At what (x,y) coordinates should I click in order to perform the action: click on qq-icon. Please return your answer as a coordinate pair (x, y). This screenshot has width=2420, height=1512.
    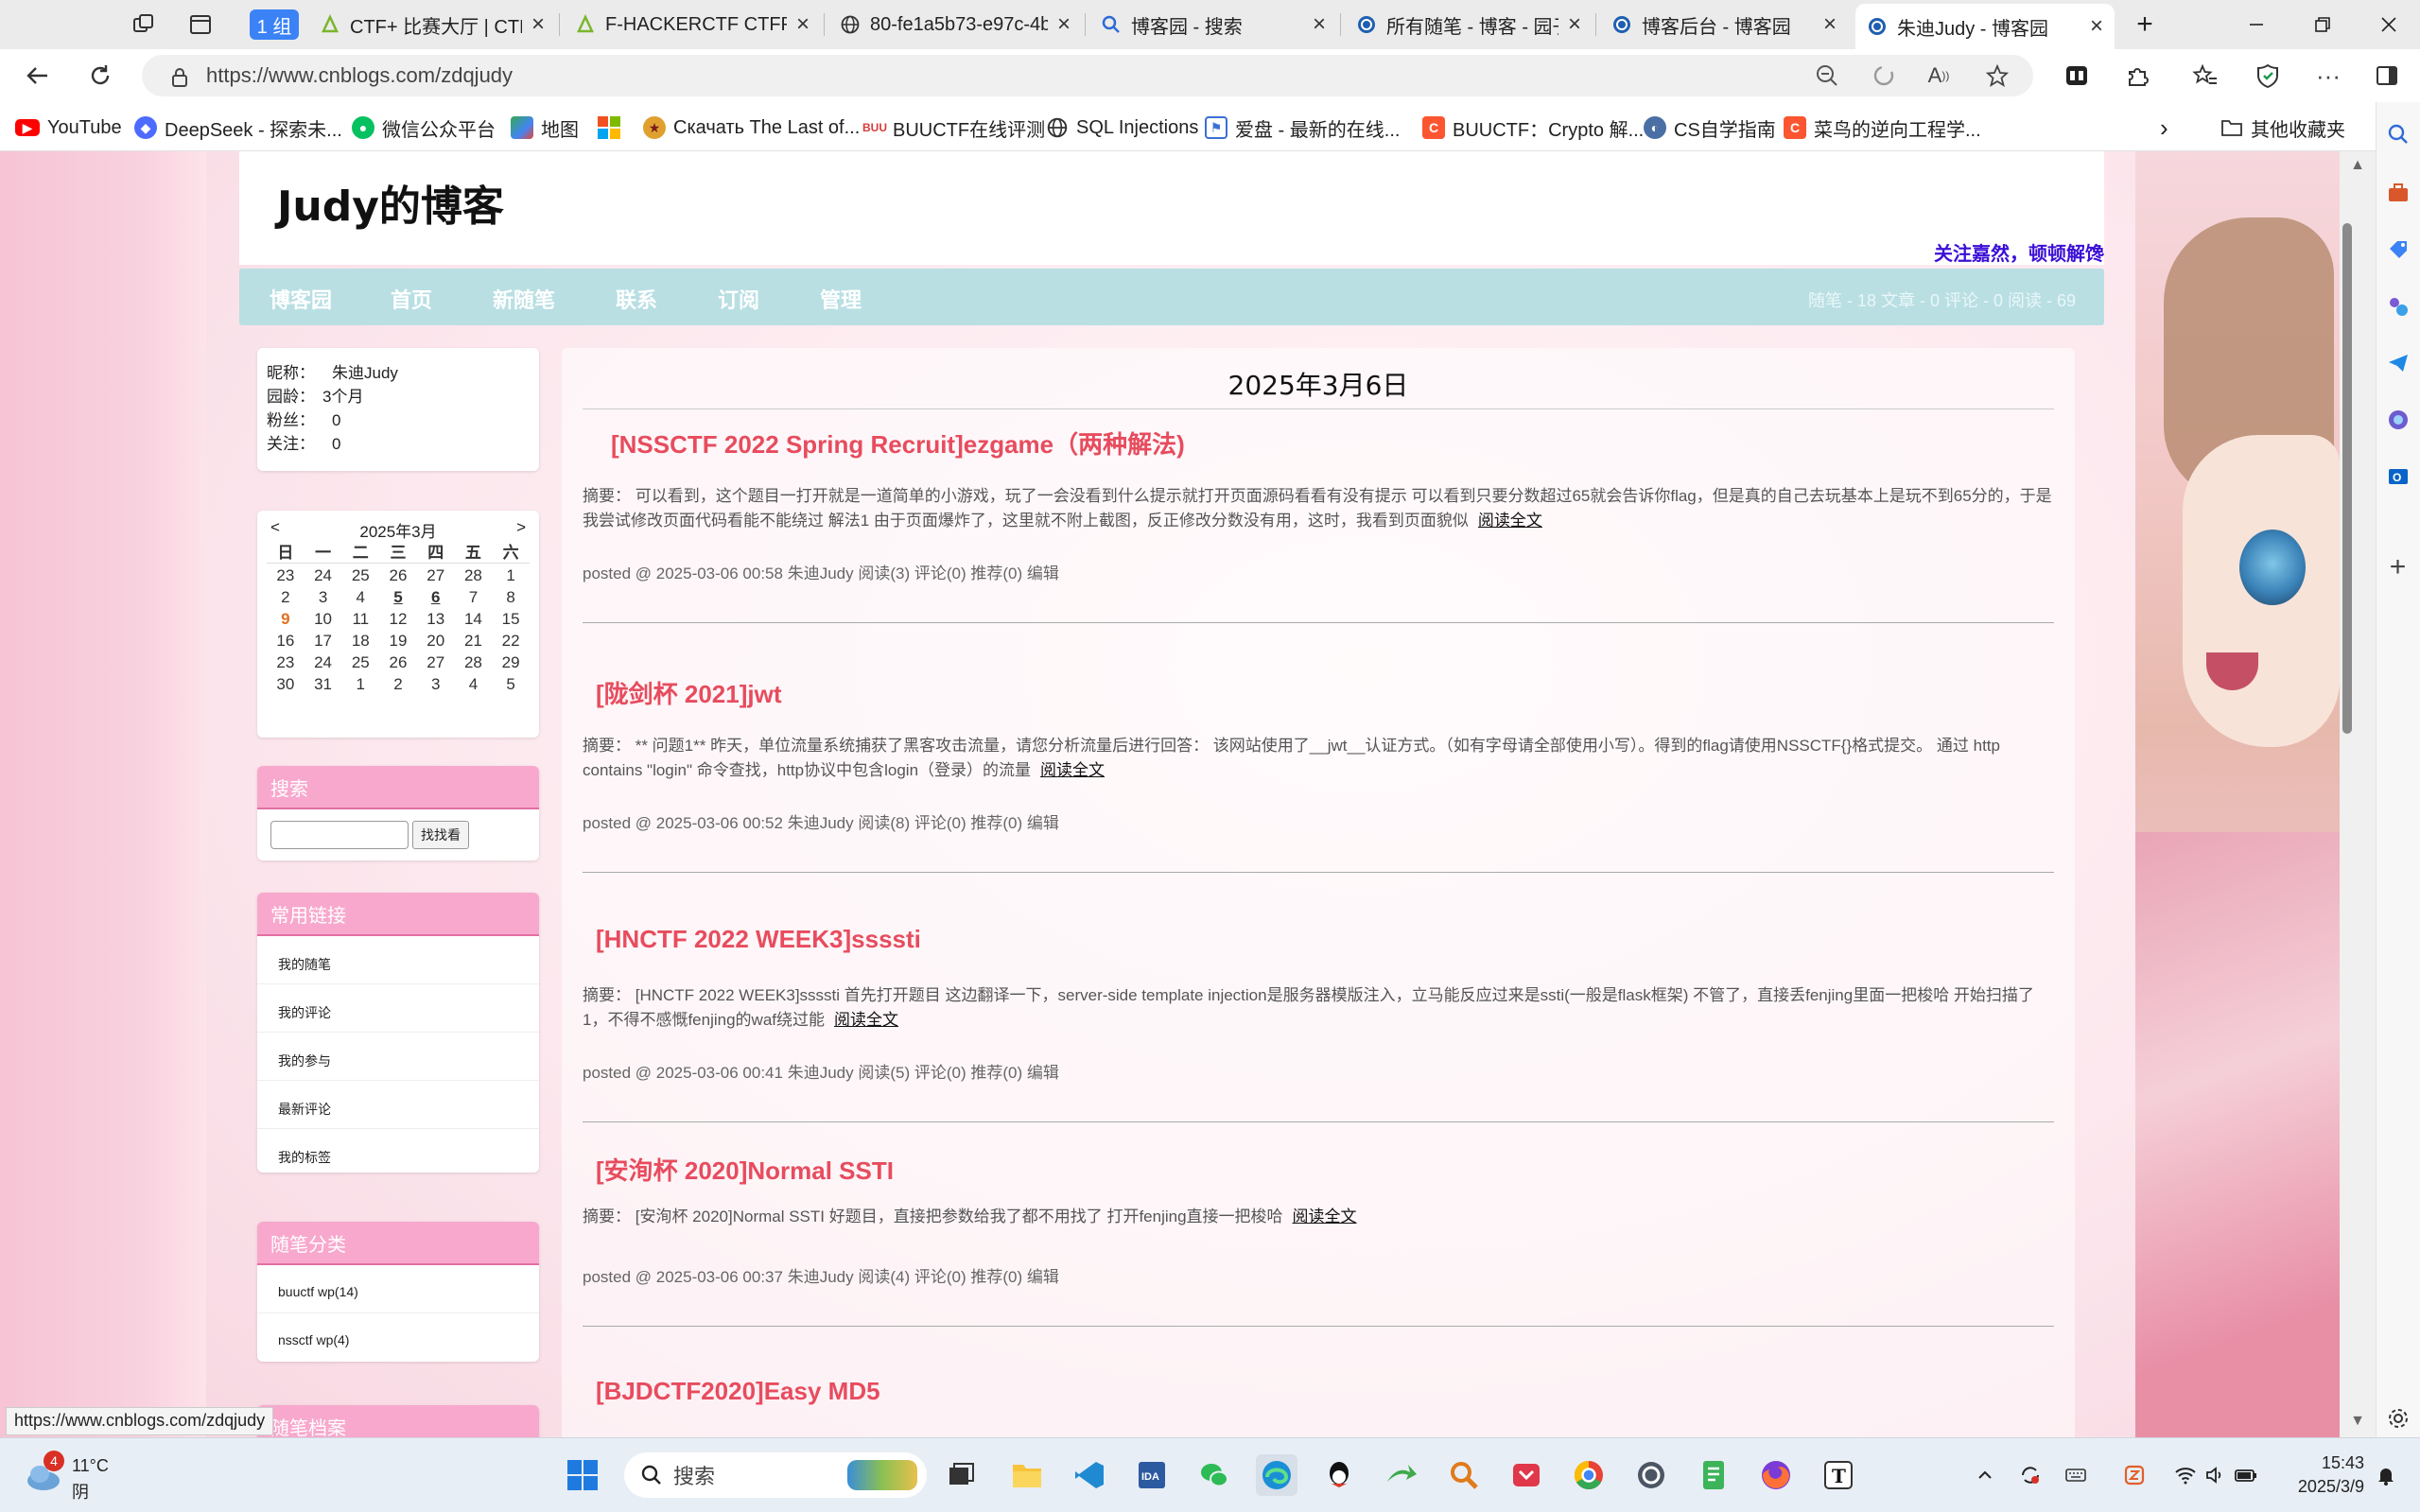
    Looking at the image, I should click on (1339, 1475).